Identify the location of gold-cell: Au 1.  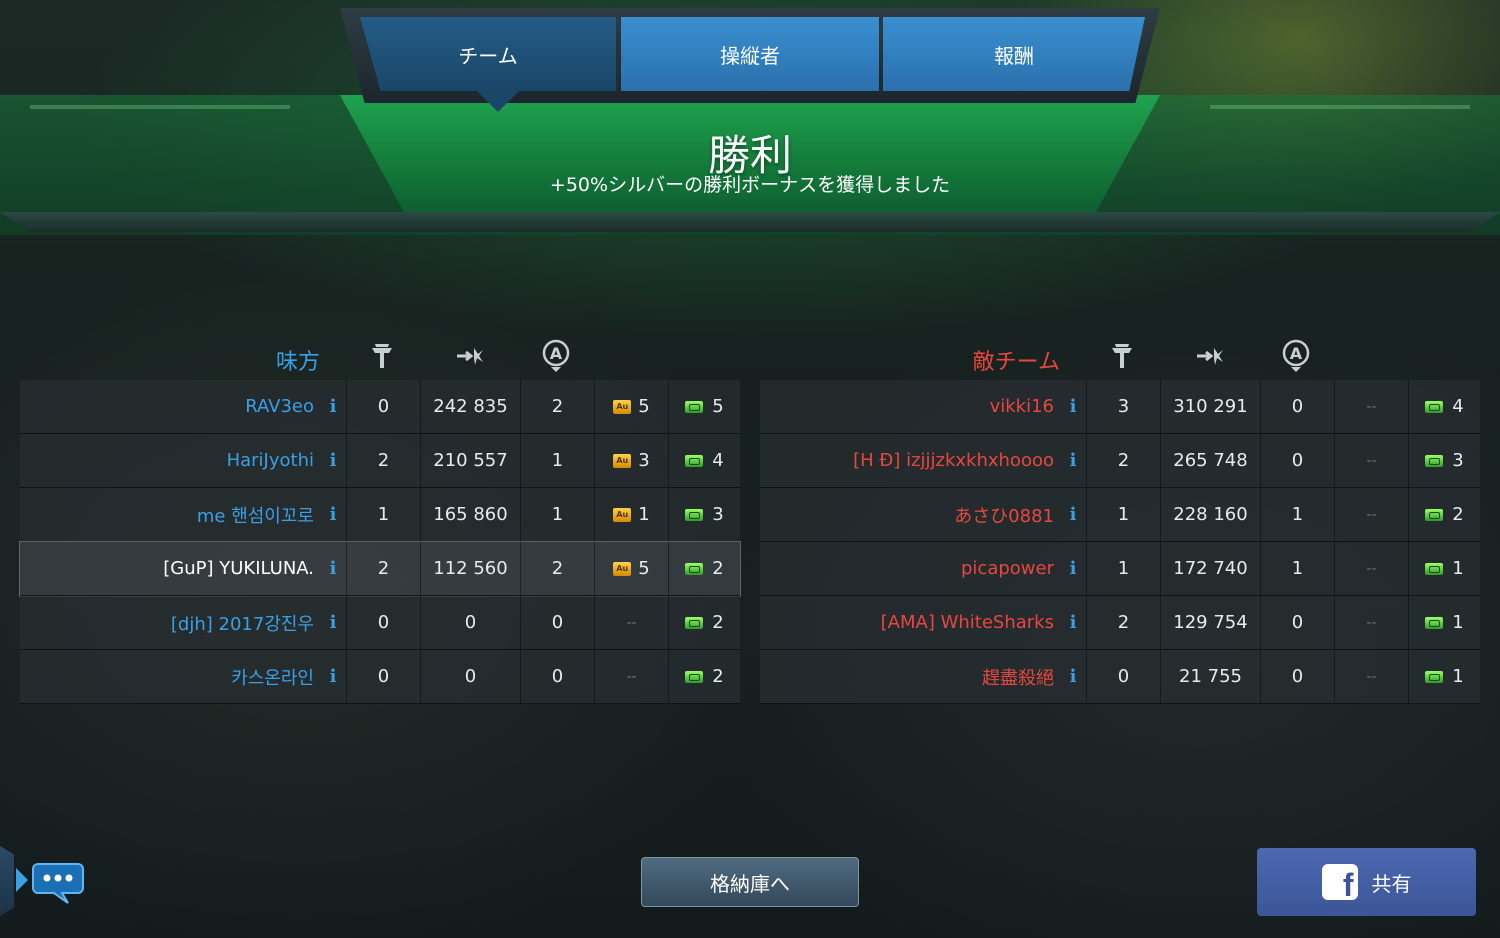
(631, 514).